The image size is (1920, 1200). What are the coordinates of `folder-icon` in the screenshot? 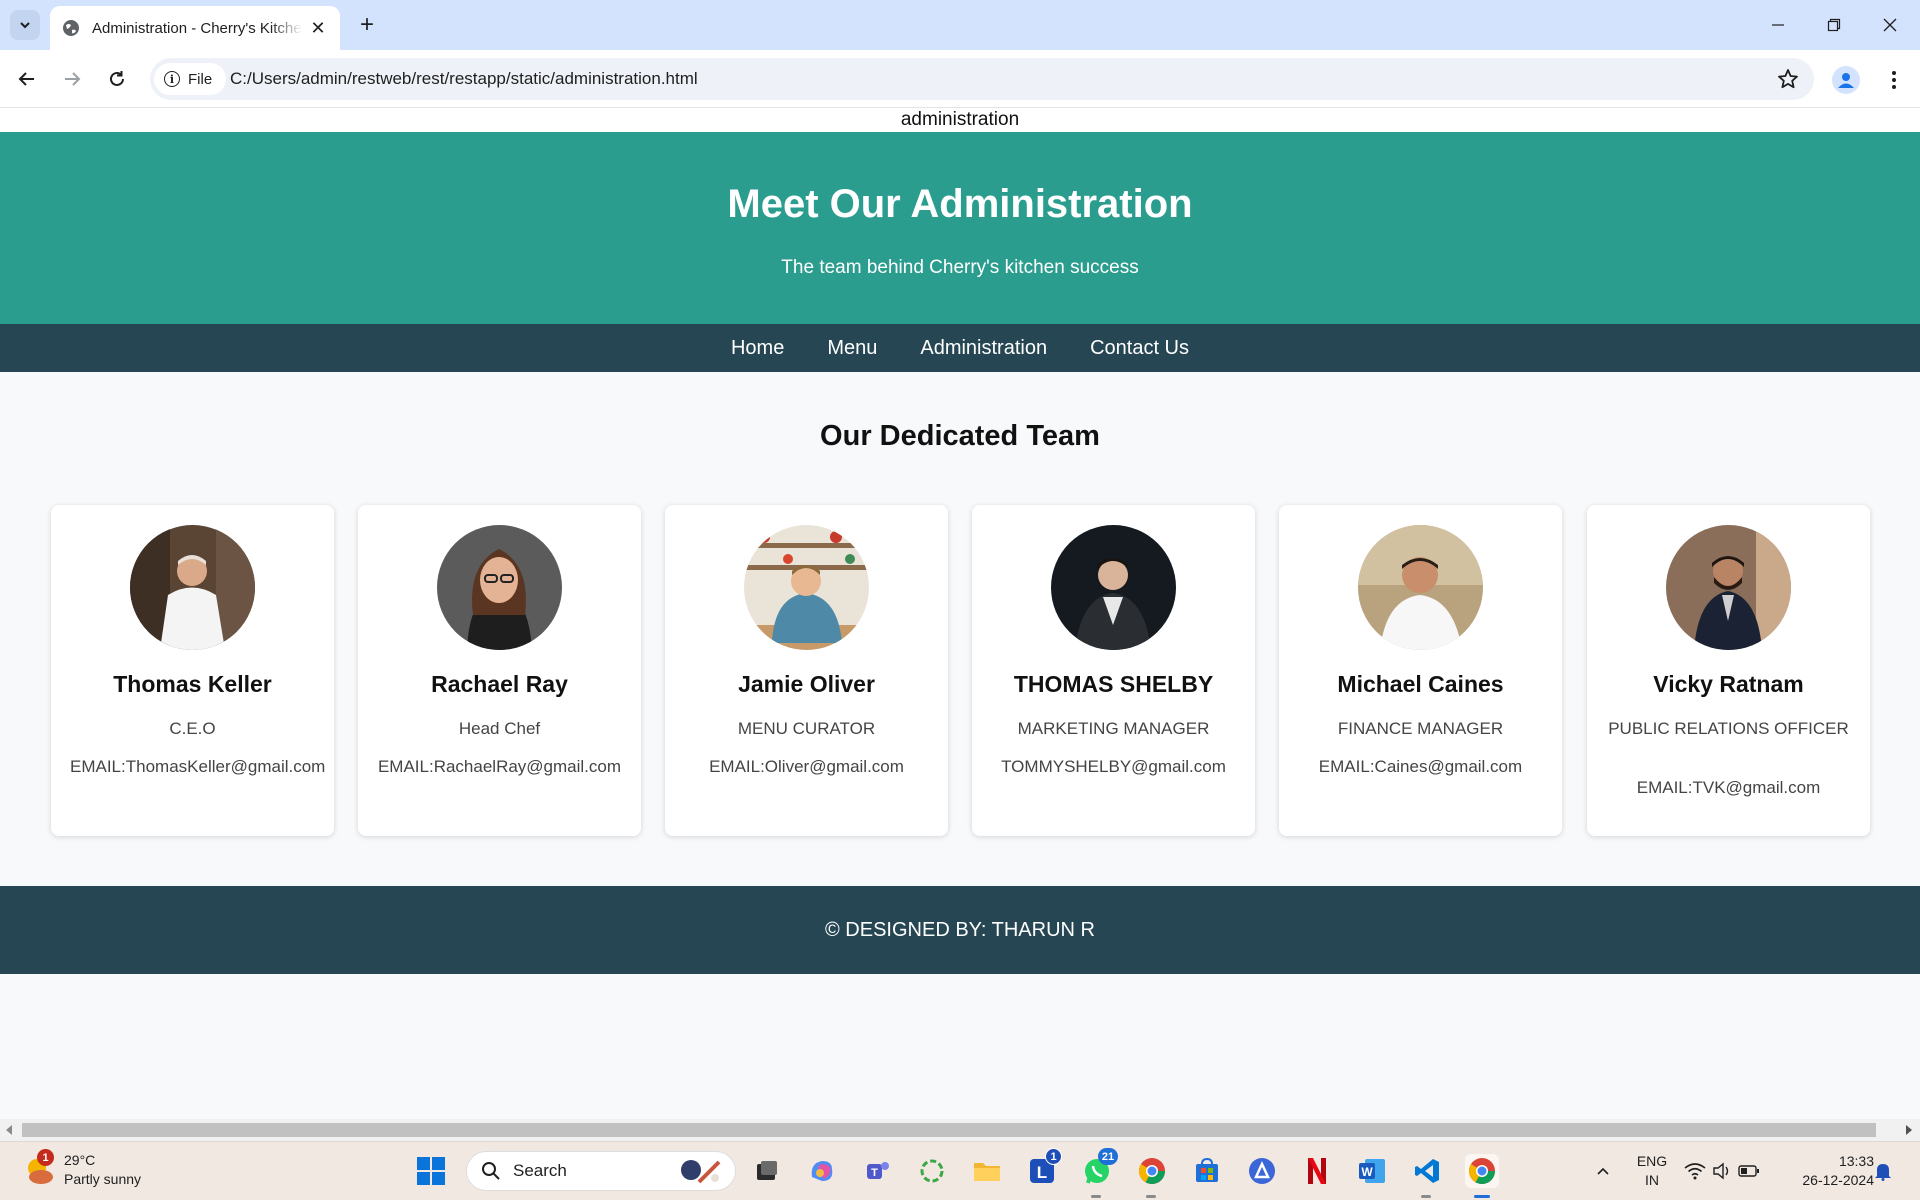 It's located at (987, 1172).